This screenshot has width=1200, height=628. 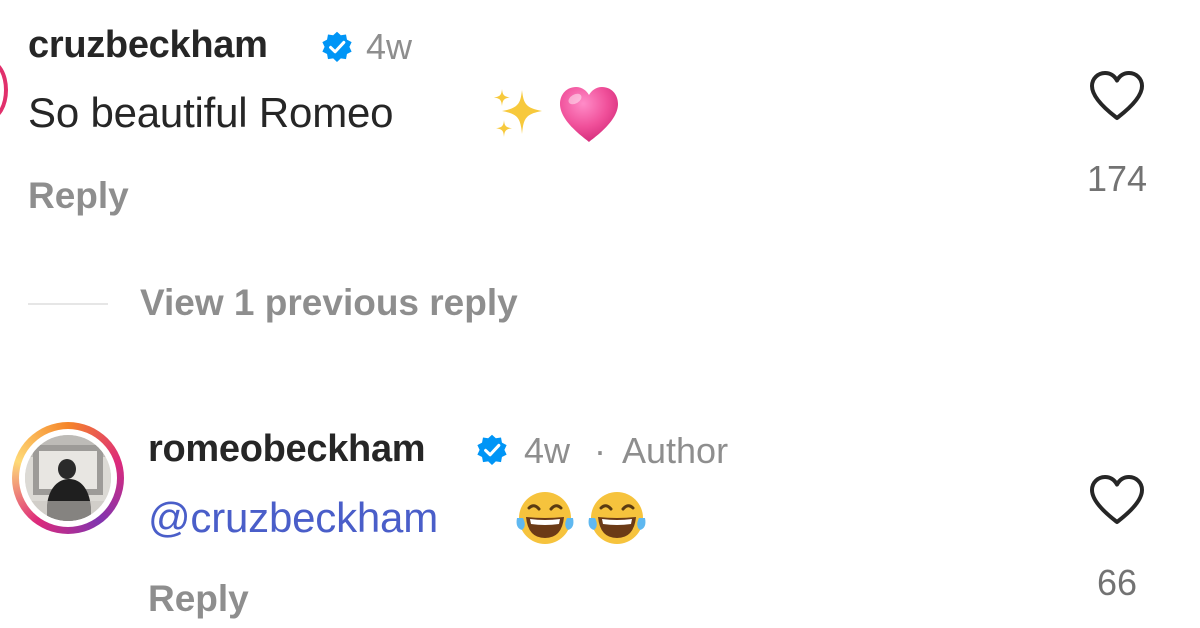 What do you see at coordinates (293, 518) in the screenshot?
I see `mention-link: @cruzbeckham` at bounding box center [293, 518].